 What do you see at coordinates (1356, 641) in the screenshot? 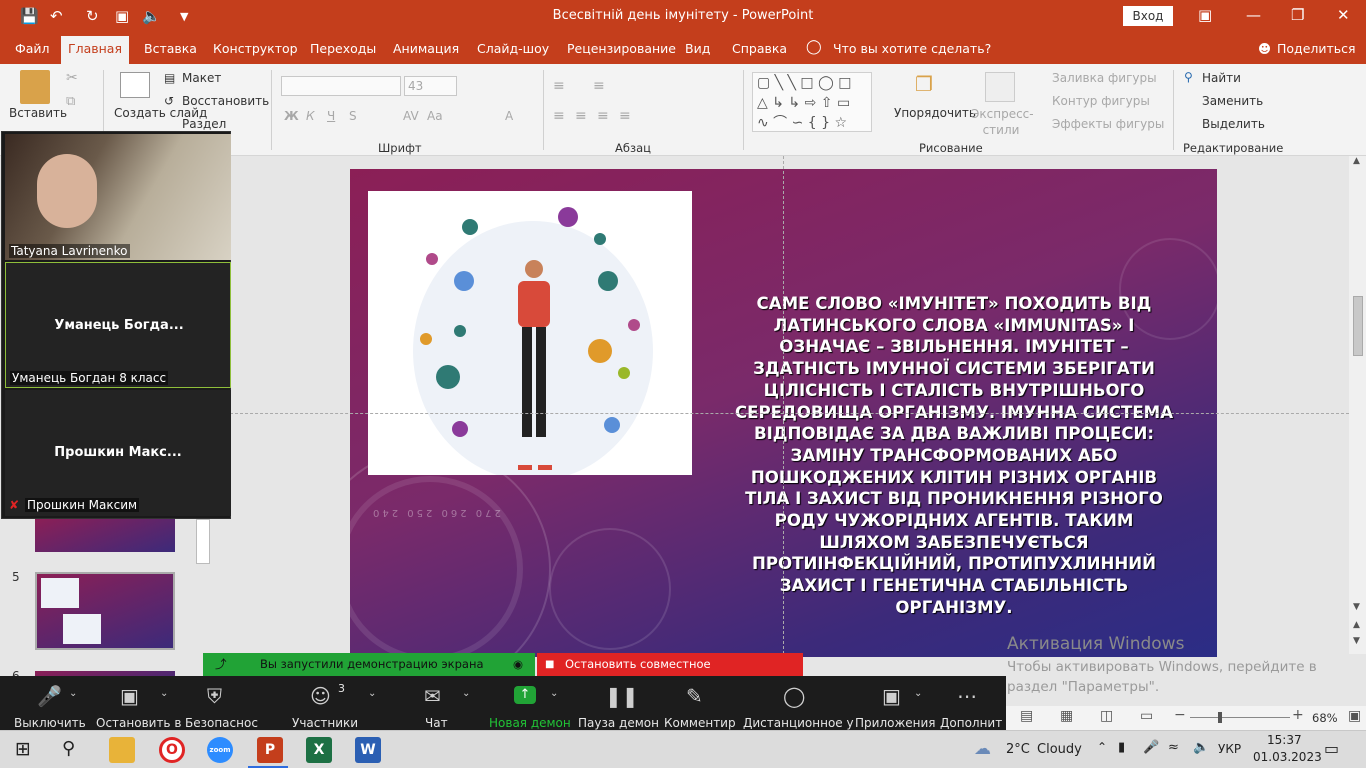
I see `next-slide-icon: ▼` at bounding box center [1356, 641].